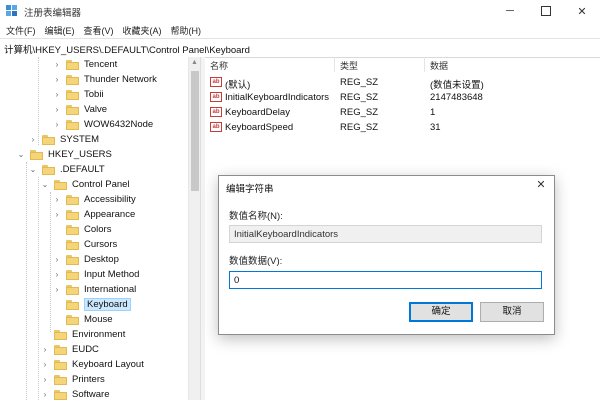 The image size is (600, 400). I want to click on tree-item-default: ⌄ .DEFAULT, so click(66, 169).